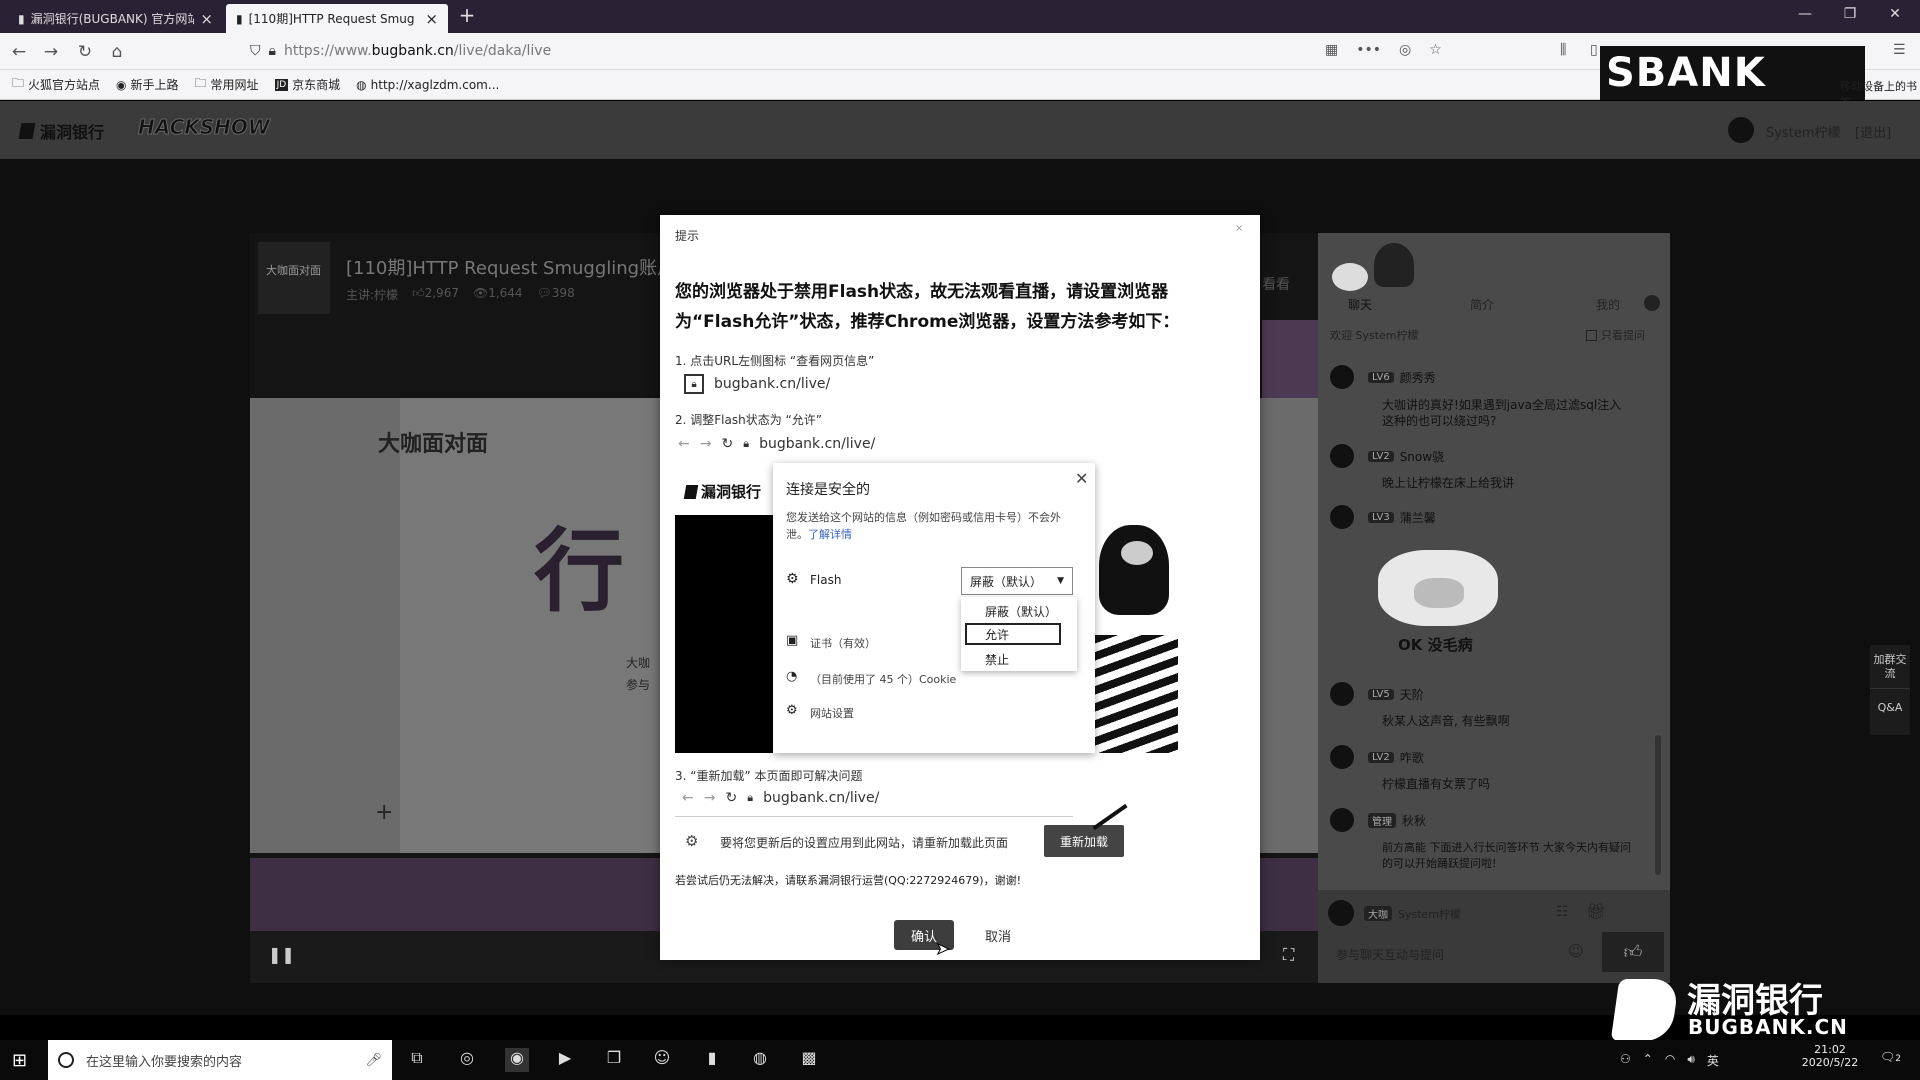  I want to click on chat-app-icon: ☺, so click(662, 1060).